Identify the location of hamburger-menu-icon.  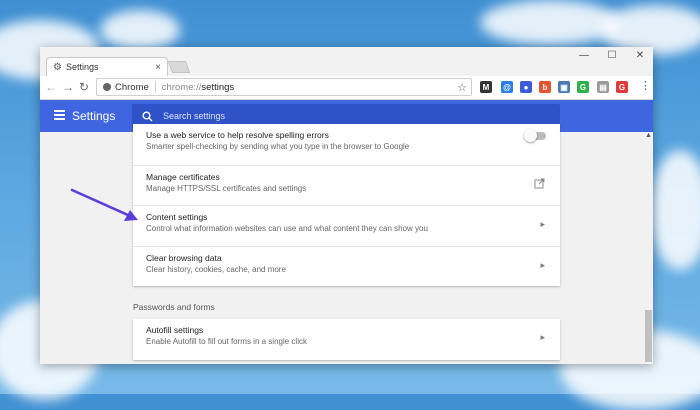
(59, 115).